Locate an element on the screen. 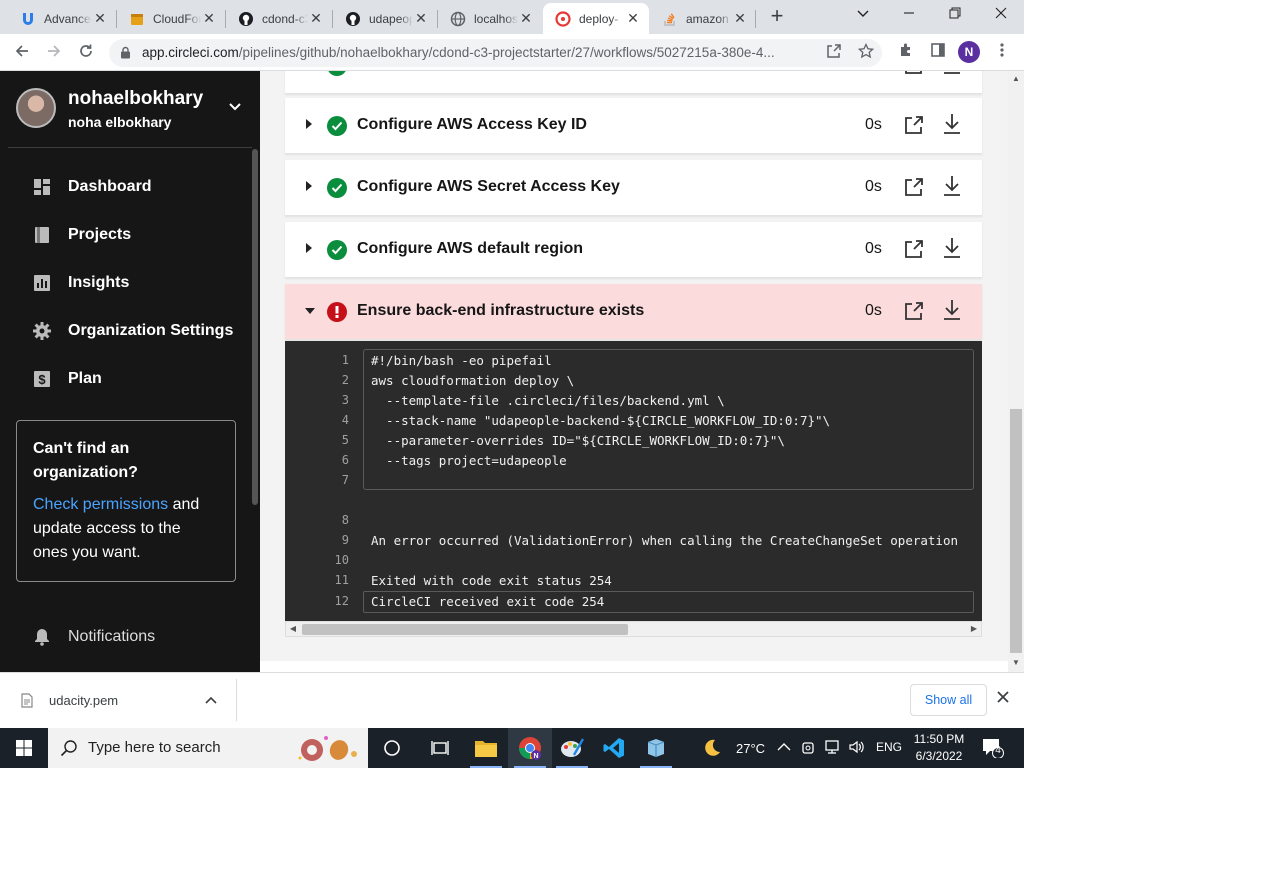 The image size is (1280, 874). sidebar-item-dashboard: Dashboard is located at coordinates (92, 187).